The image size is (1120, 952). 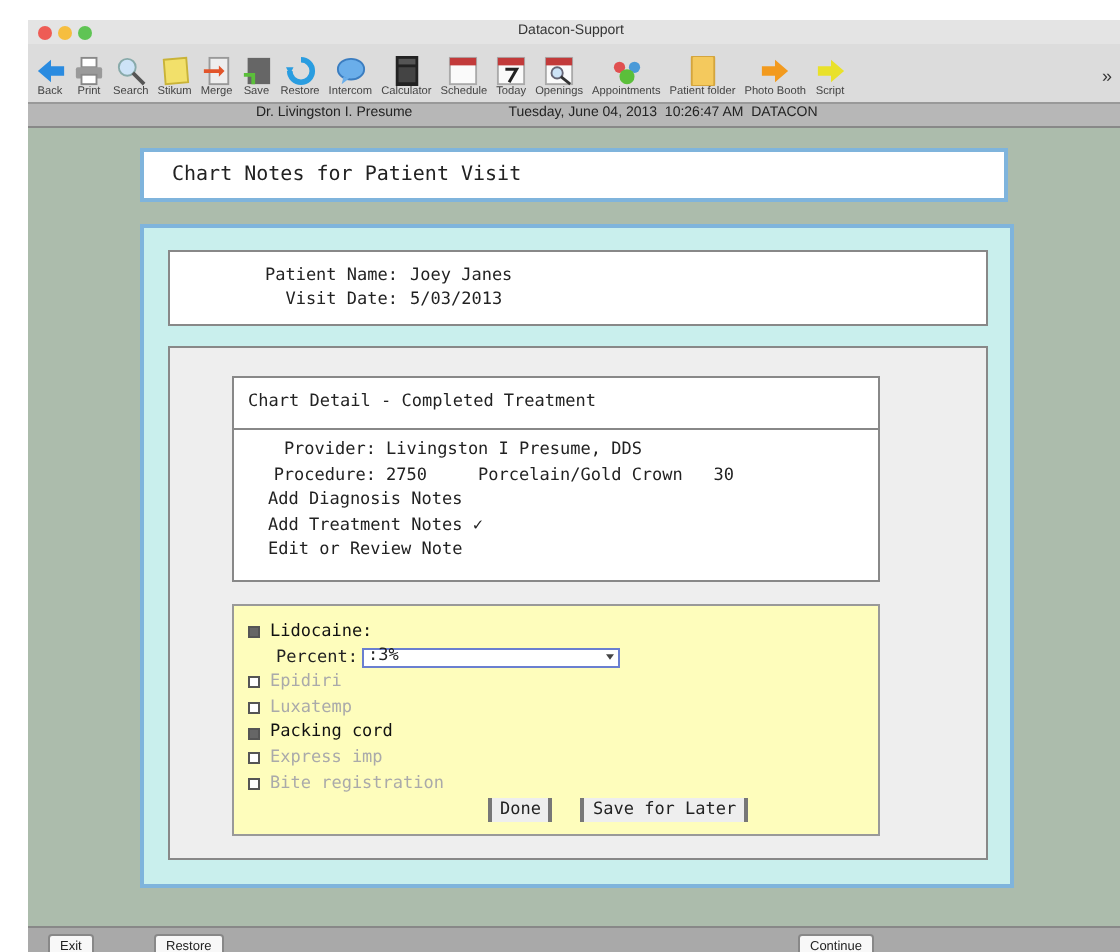 I want to click on field-value: Livingston I Presume, DDS, so click(x=514, y=450).